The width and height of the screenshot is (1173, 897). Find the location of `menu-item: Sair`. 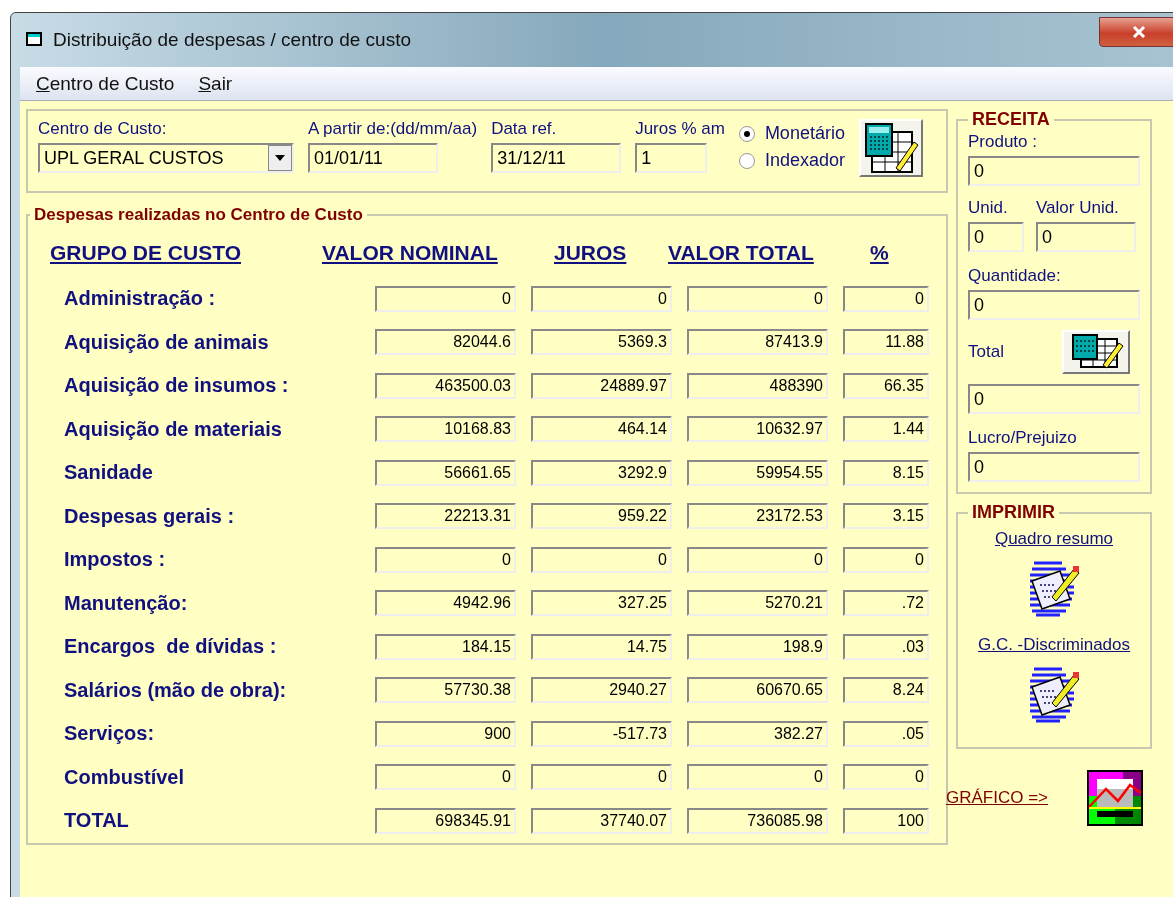

menu-item: Sair is located at coordinates (215, 83).